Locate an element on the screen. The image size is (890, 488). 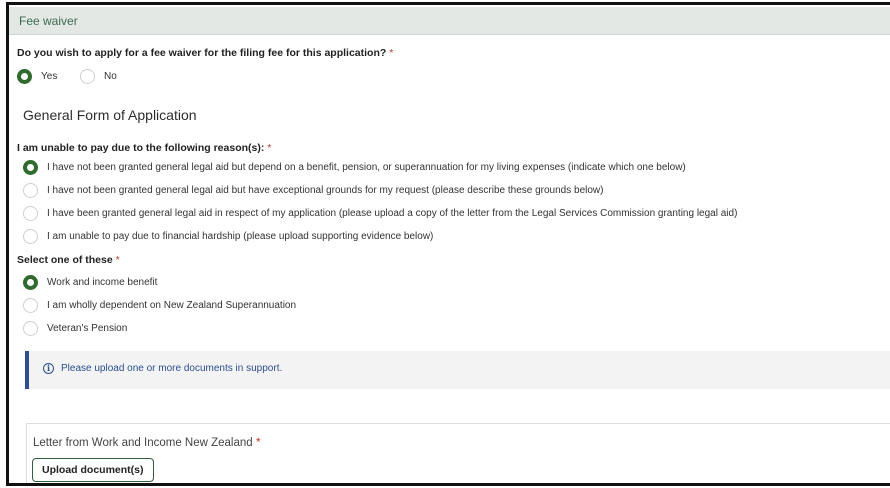
radio-yes: Yes is located at coordinates (37, 76).